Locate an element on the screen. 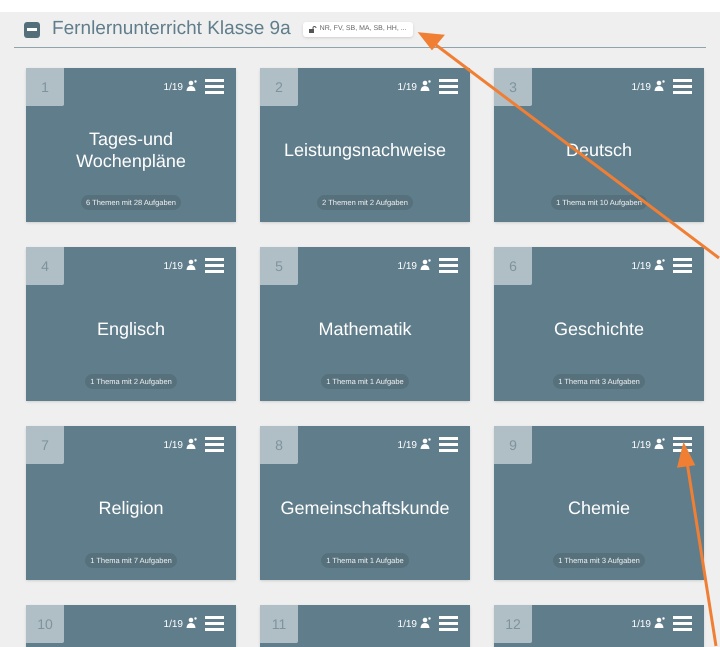 The width and height of the screenshot is (720, 647). section-title: Fernlernunterricht Klasse 9a is located at coordinates (171, 29).